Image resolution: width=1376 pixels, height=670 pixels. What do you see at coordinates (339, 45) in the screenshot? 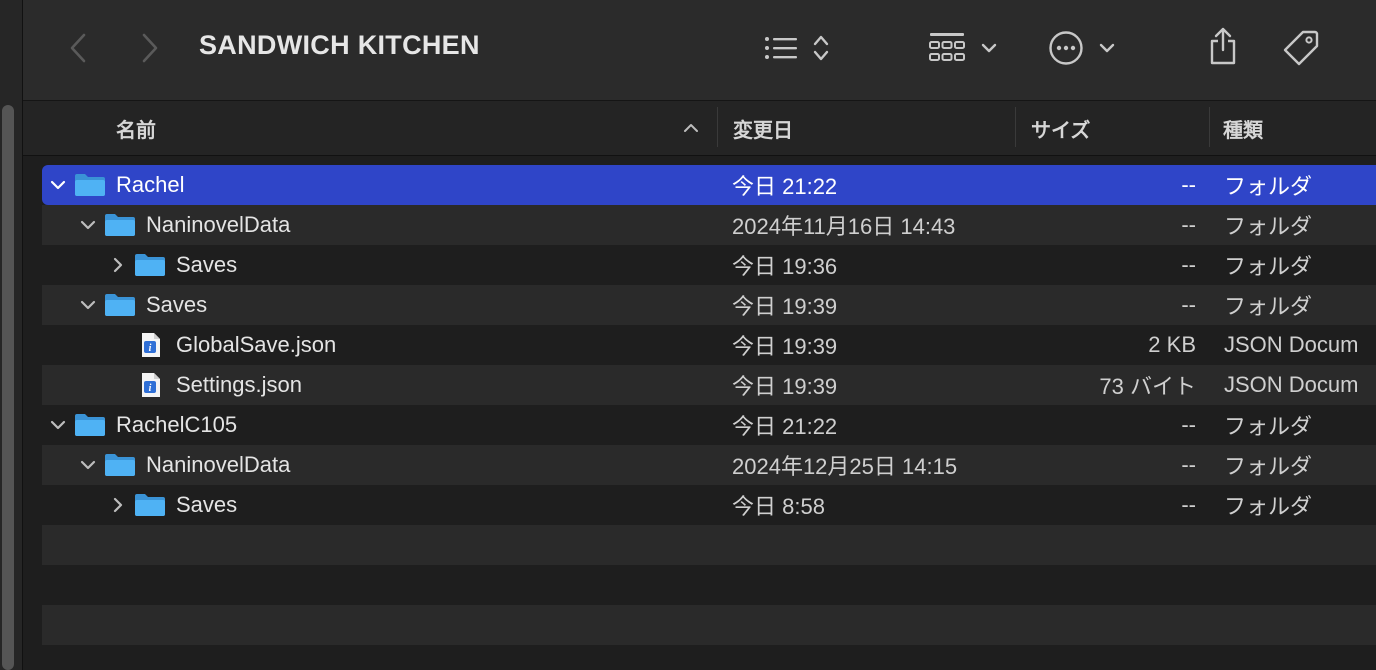
I see `window-title: SANDWICH KITCHEN` at bounding box center [339, 45].